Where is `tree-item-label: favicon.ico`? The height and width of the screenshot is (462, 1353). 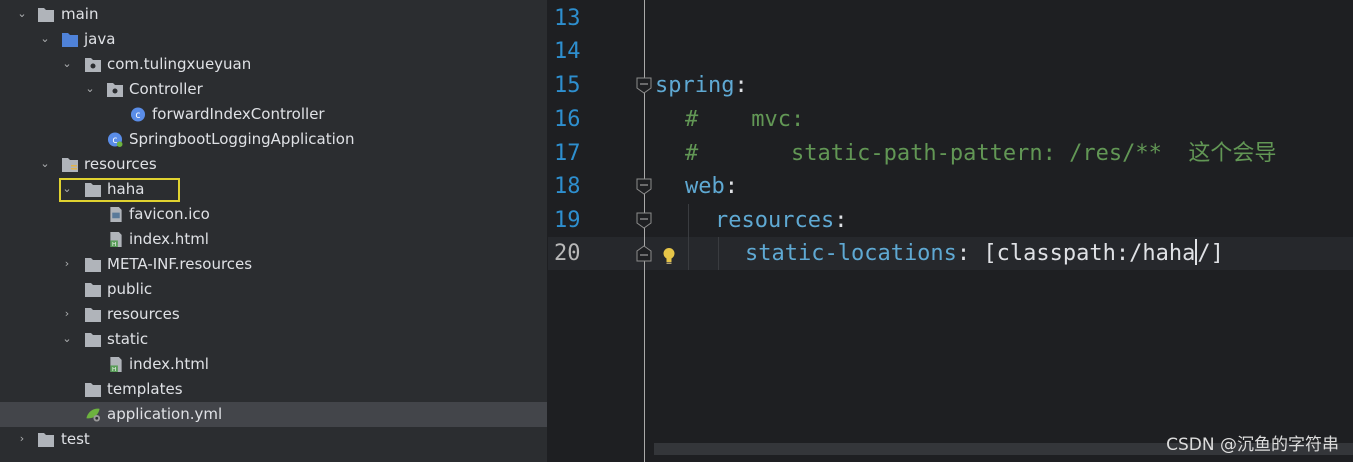
tree-item-label: favicon.ico is located at coordinates (169, 214).